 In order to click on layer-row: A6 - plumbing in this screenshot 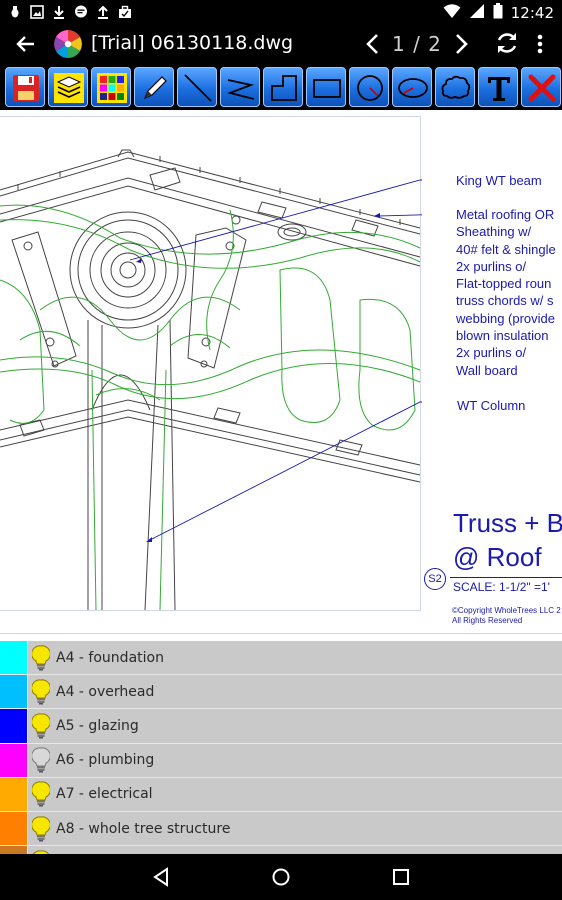, I will do `click(281, 760)`.